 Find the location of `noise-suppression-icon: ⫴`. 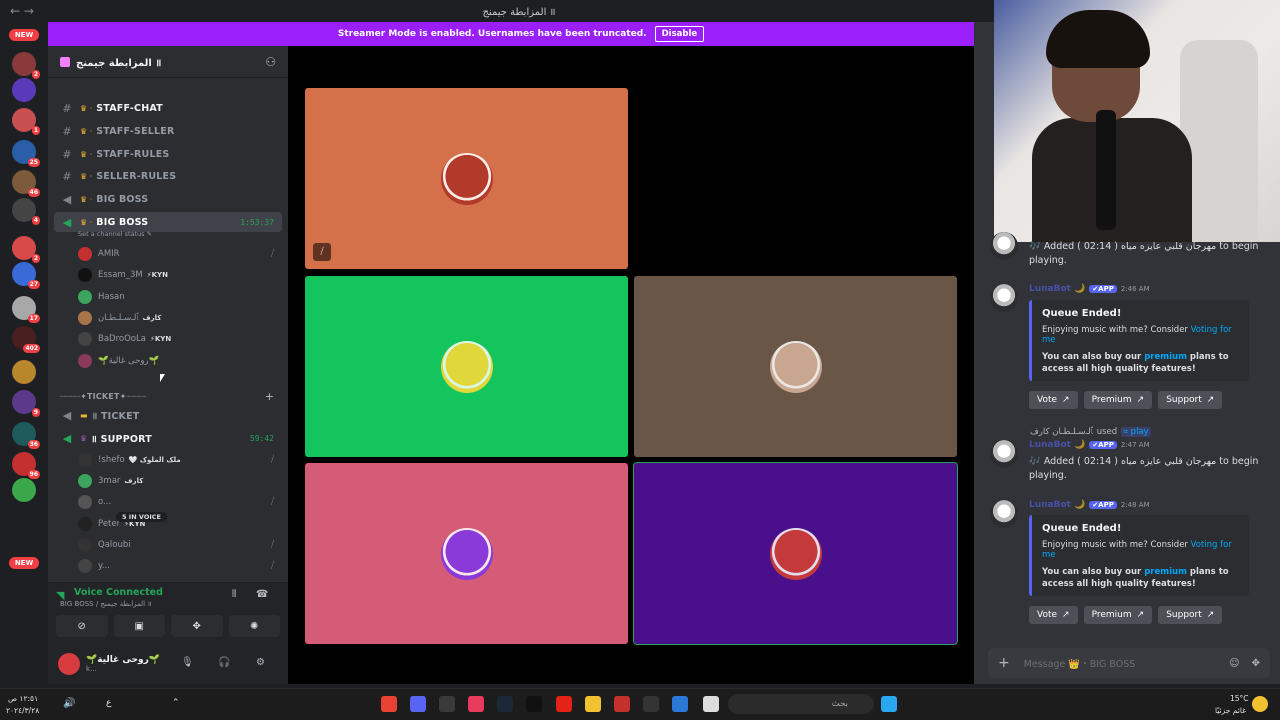

noise-suppression-icon: ⫴ is located at coordinates (234, 594).